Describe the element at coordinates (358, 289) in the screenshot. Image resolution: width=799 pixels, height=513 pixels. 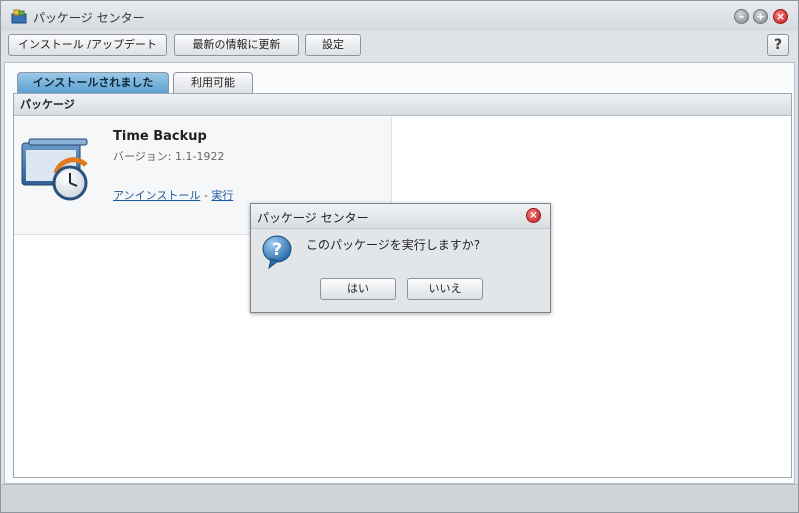
I see `yes-button: はい` at that location.